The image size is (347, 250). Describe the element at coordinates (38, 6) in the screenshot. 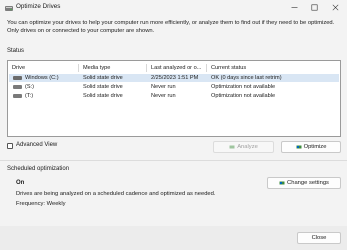

I see `window-title: Optimize Drives` at that location.